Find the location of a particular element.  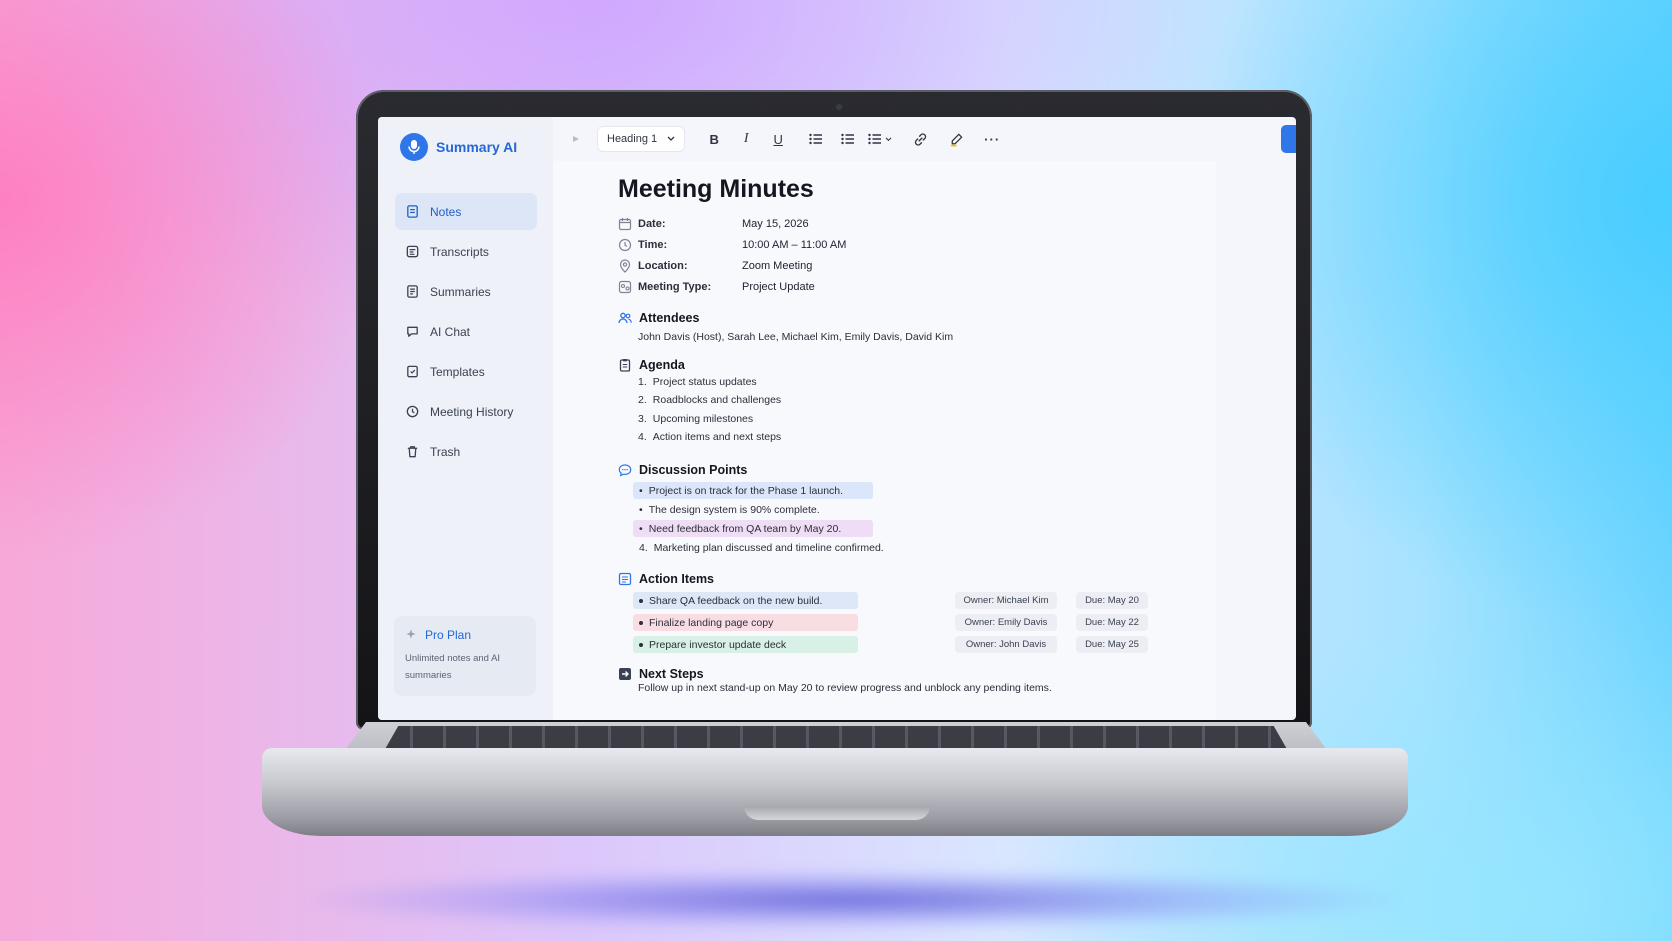

list-item: 3. Upcoming milestones is located at coordinates (695, 419).